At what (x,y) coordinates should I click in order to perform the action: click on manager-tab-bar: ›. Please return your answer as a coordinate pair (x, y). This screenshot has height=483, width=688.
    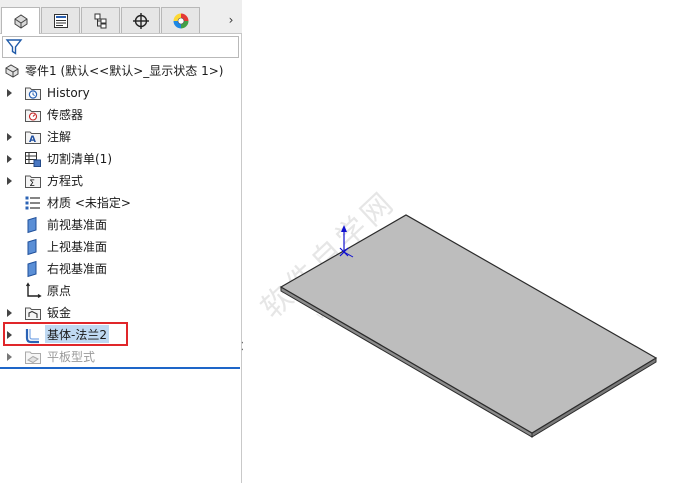
    Looking at the image, I should click on (121, 17).